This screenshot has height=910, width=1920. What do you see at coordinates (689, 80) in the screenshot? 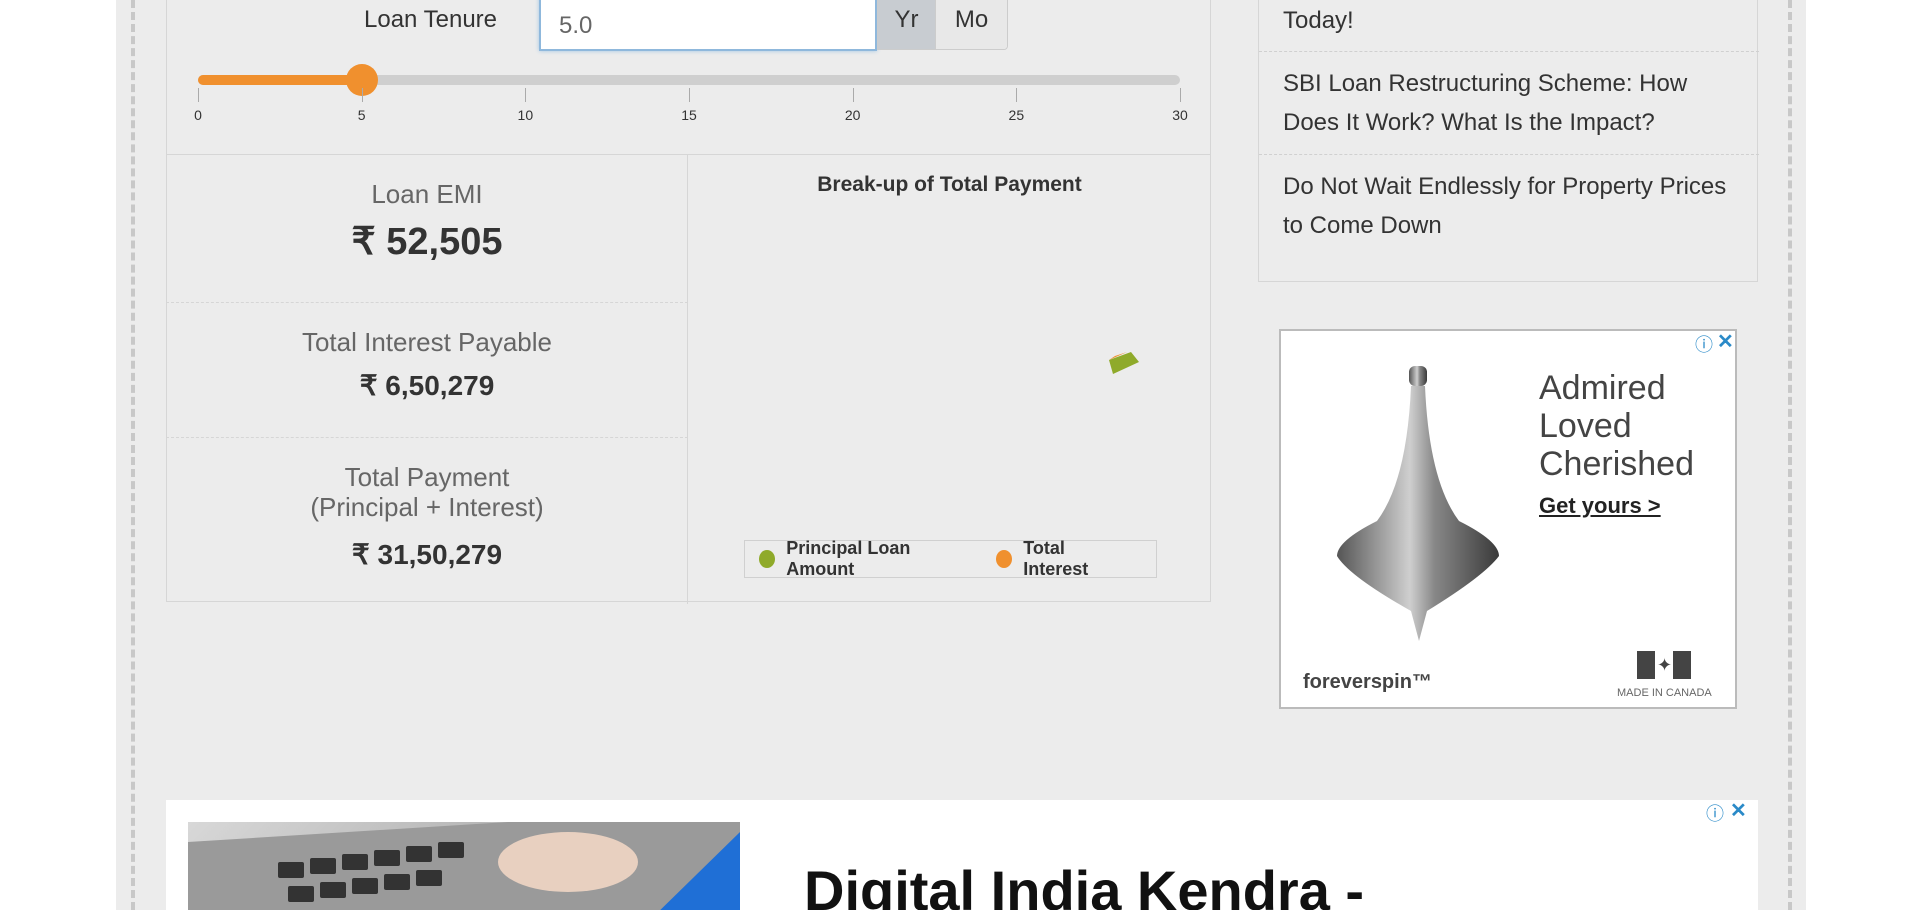
I see `loan-tenure-slider` at bounding box center [689, 80].